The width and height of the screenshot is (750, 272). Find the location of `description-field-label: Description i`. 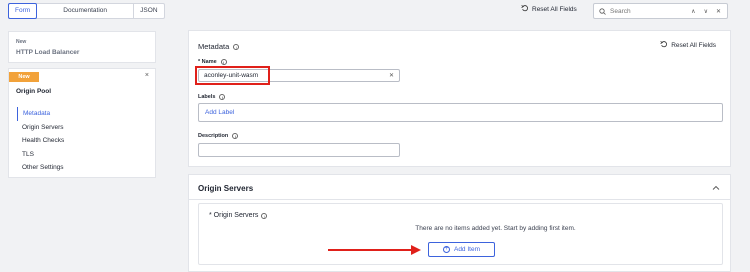

description-field-label: Description i is located at coordinates (218, 136).